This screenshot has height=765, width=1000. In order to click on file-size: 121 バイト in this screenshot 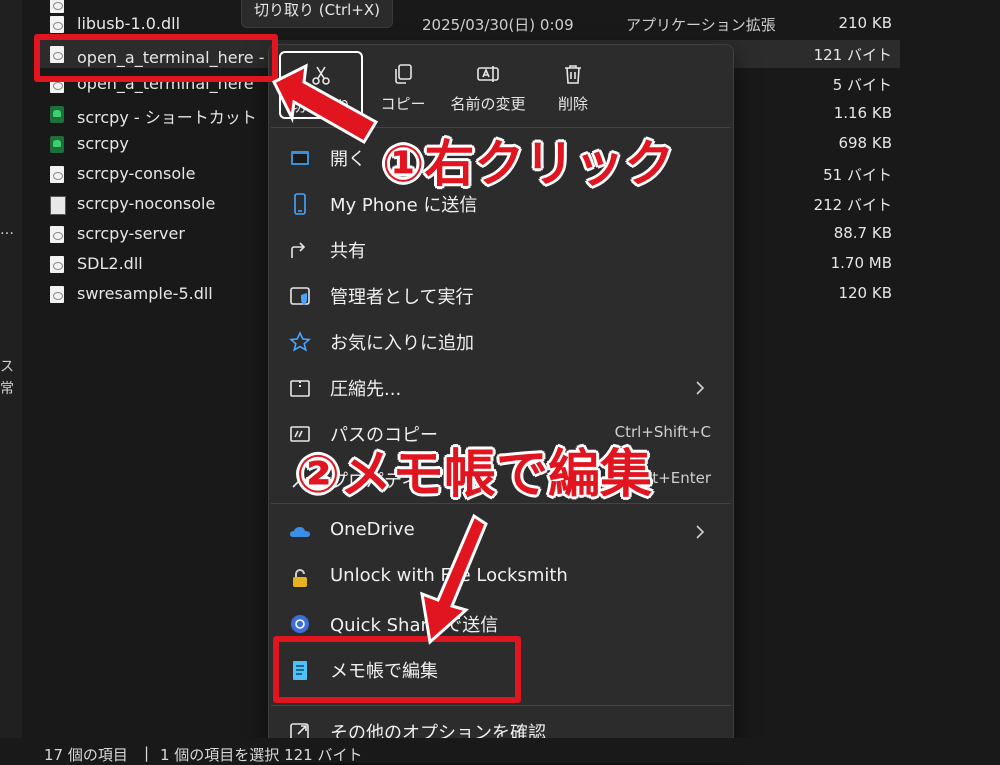, I will do `click(852, 55)`.